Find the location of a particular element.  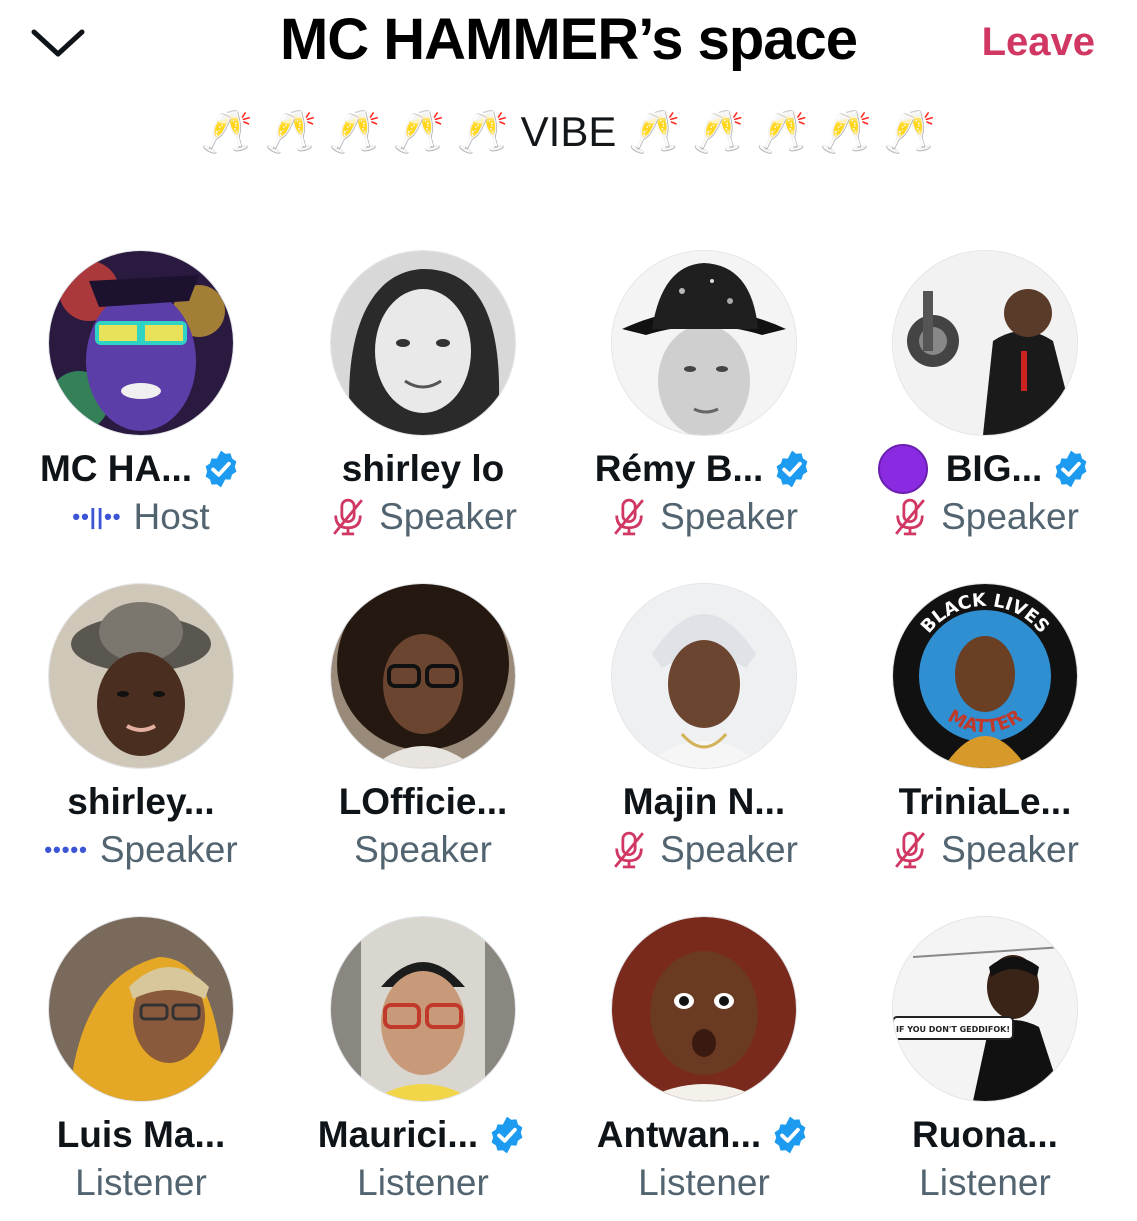

participant-card: Majin N... Speaker is located at coordinates (704, 728).